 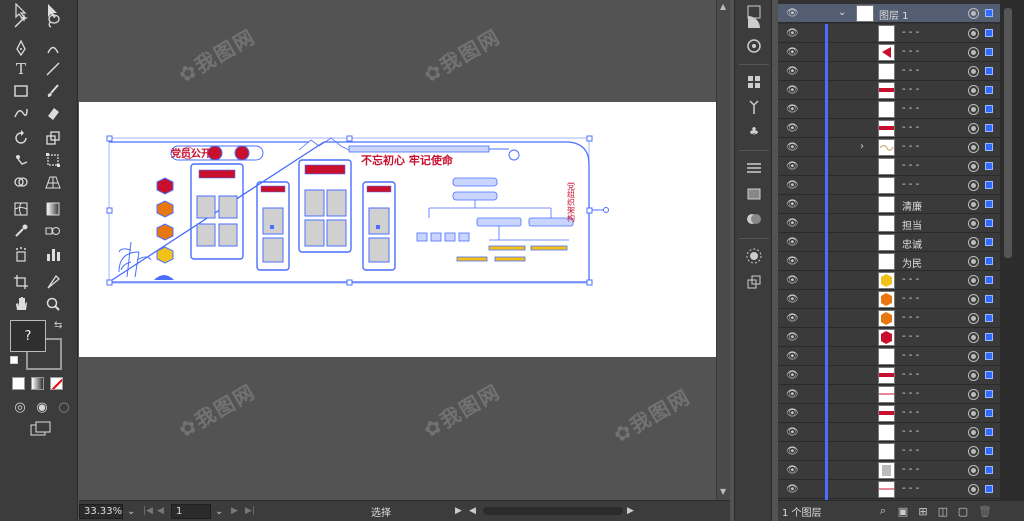 What do you see at coordinates (101, 511) in the screenshot?
I see `zoom-field: 33.33%` at bounding box center [101, 511].